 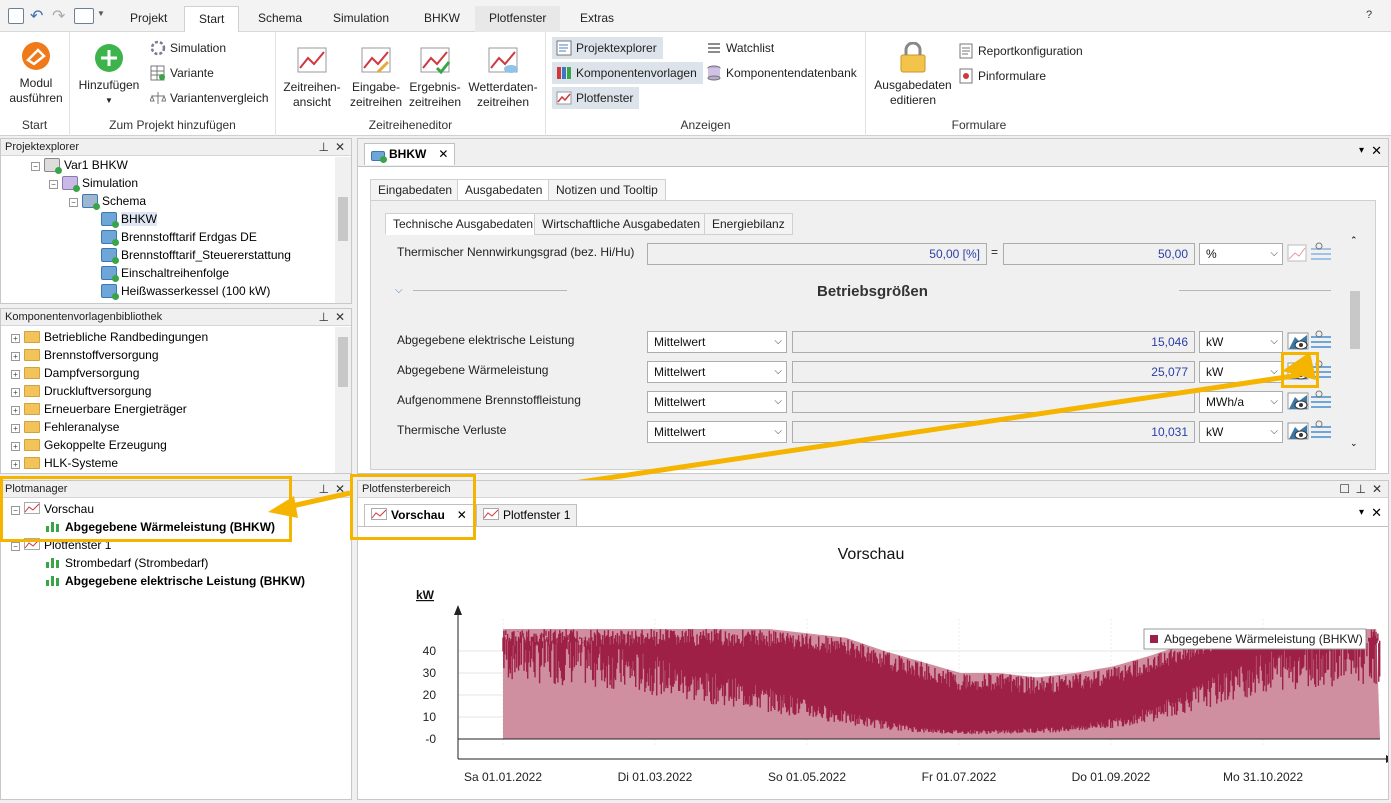 I want to click on subtab-technisch: Technische Ausgabedaten, so click(x=463, y=224).